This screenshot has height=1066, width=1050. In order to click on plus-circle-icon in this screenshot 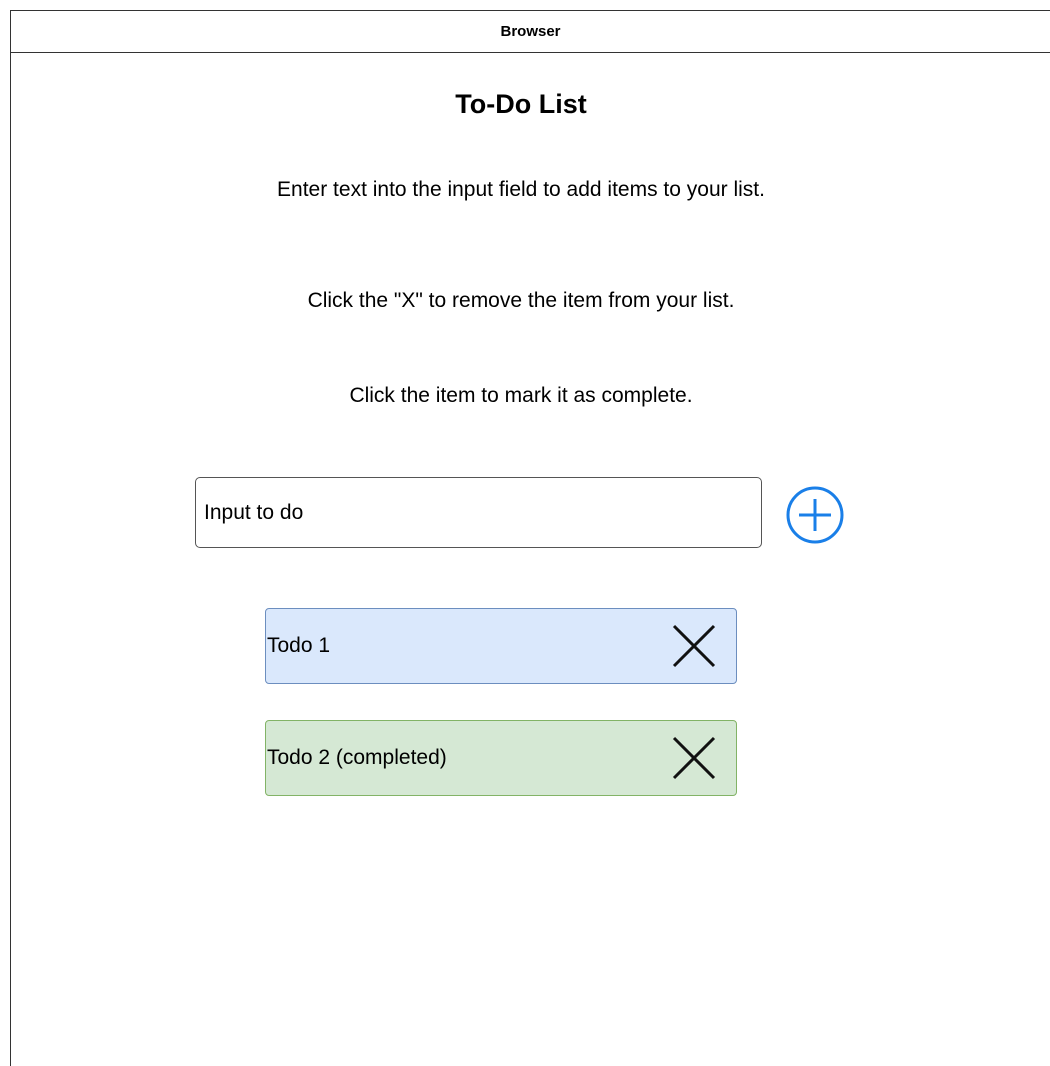, I will do `click(815, 515)`.